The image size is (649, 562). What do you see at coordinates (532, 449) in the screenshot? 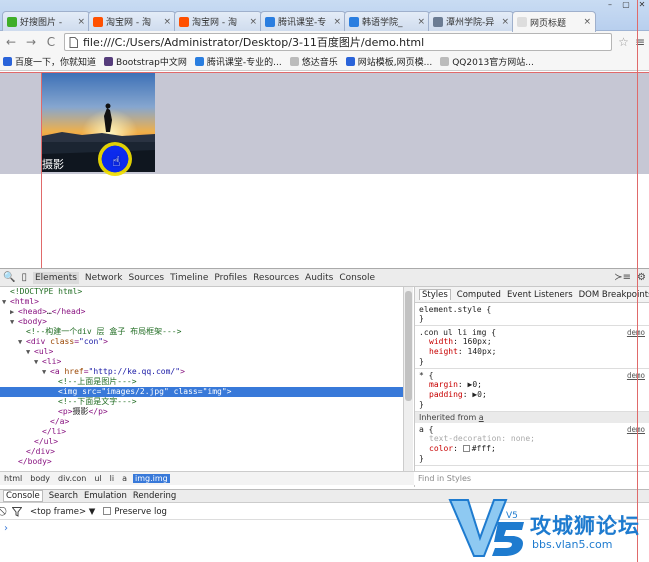
I see `css-property: color: #fff;` at bounding box center [532, 449].